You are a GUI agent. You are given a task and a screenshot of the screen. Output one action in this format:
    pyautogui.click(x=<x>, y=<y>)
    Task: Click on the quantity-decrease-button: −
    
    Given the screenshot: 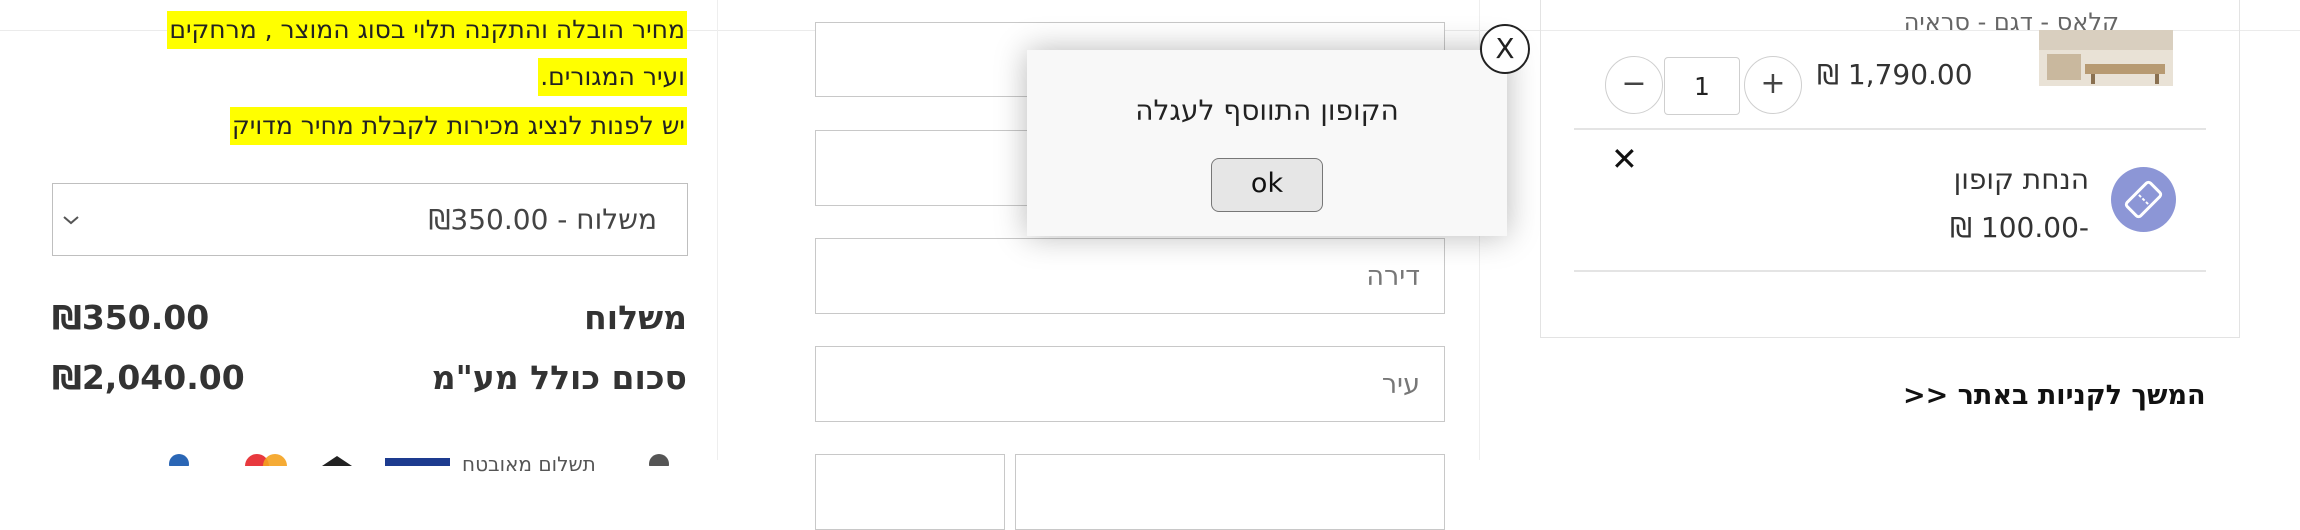 What is the action you would take?
    pyautogui.click(x=1634, y=85)
    